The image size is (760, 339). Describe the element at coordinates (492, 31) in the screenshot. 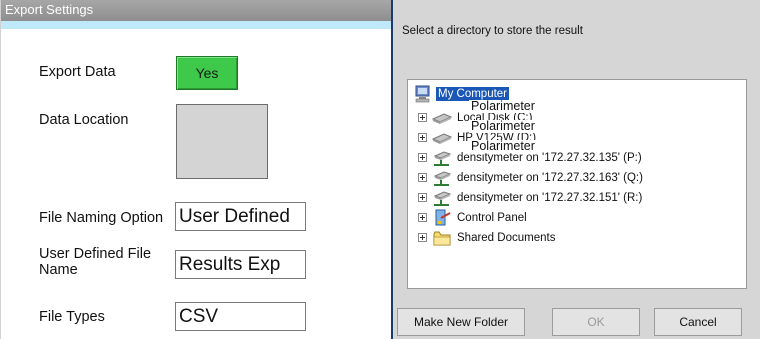

I see `dialog-prompt: Select a directory to store the result` at that location.